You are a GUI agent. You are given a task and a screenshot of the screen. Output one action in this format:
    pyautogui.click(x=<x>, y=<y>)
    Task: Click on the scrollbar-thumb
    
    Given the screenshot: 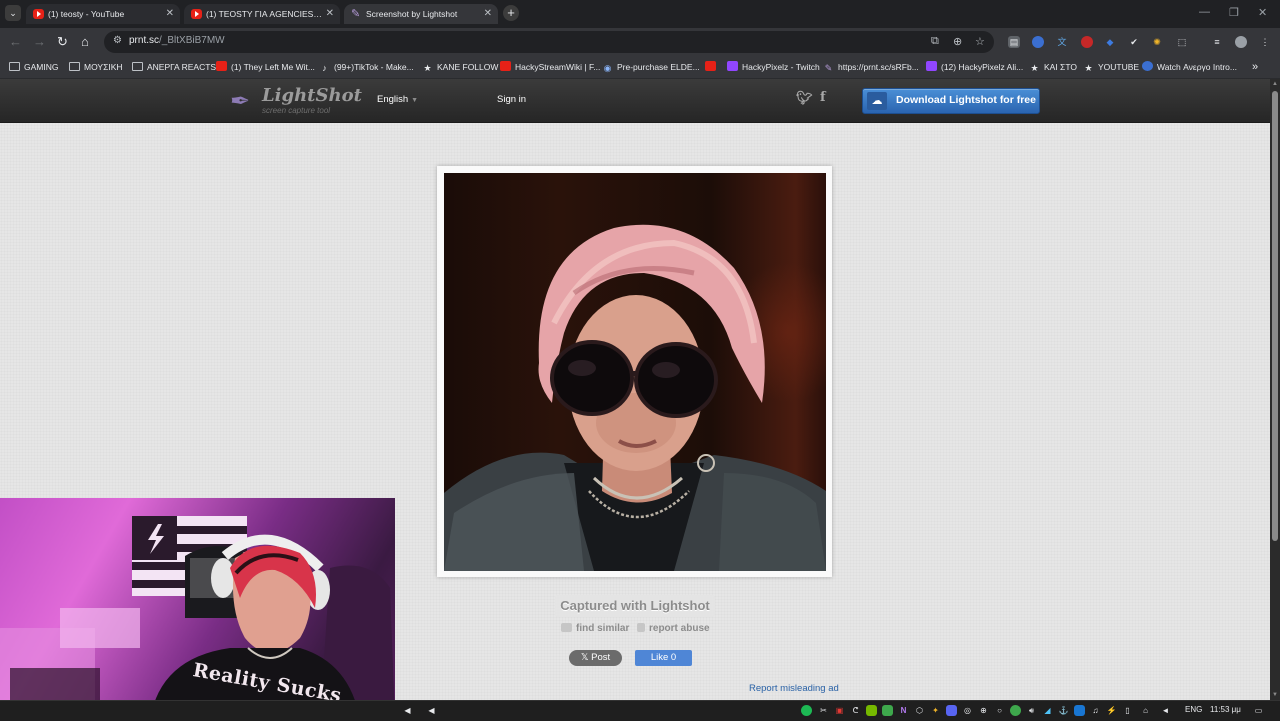 What is the action you would take?
    pyautogui.click(x=1275, y=316)
    